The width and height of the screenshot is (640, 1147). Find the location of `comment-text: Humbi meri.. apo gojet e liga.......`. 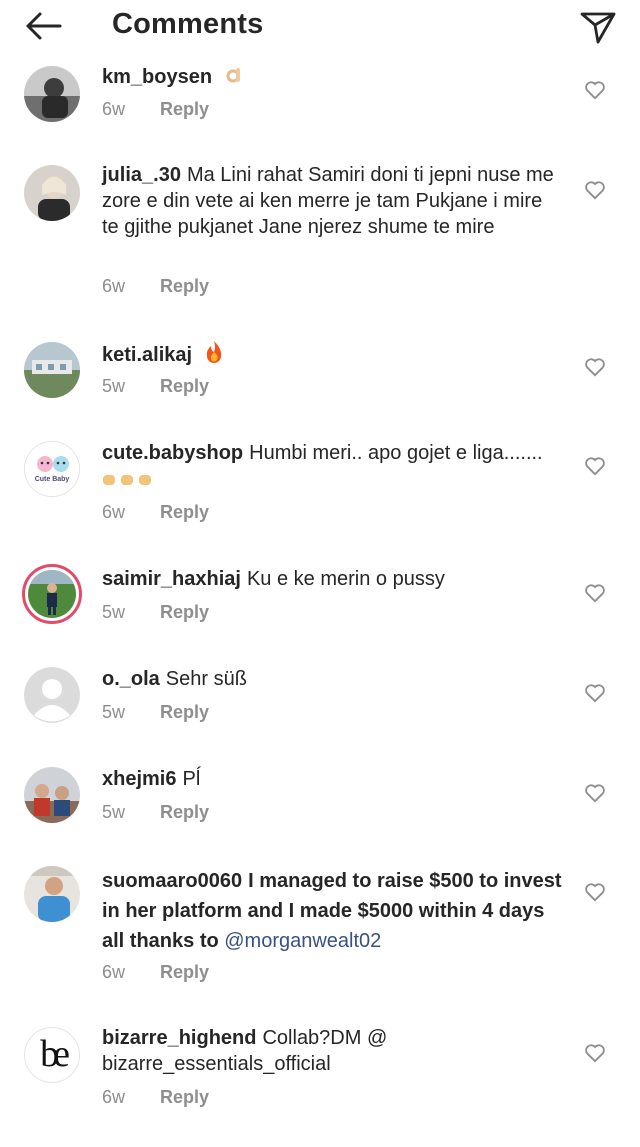

comment-text: Humbi meri.. apo gojet e liga....... is located at coordinates (396, 453).